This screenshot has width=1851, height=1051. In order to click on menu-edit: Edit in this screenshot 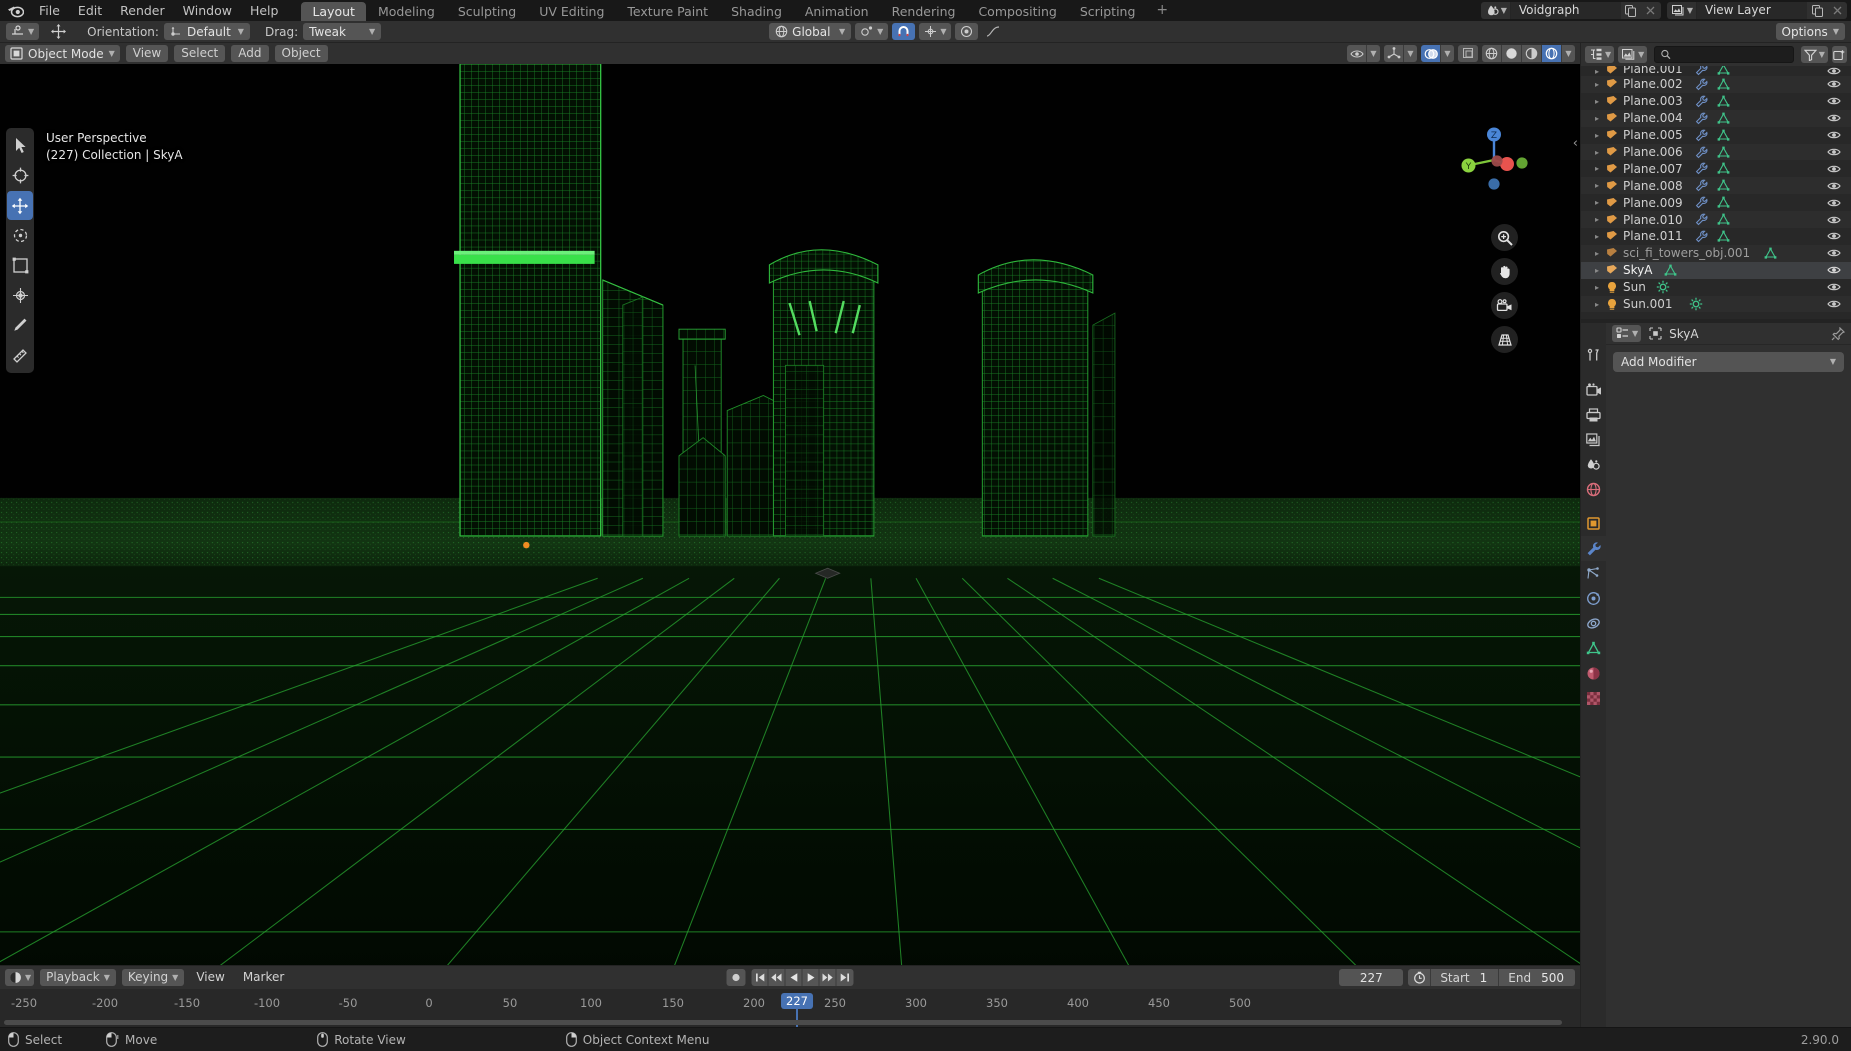, I will do `click(90, 10)`.